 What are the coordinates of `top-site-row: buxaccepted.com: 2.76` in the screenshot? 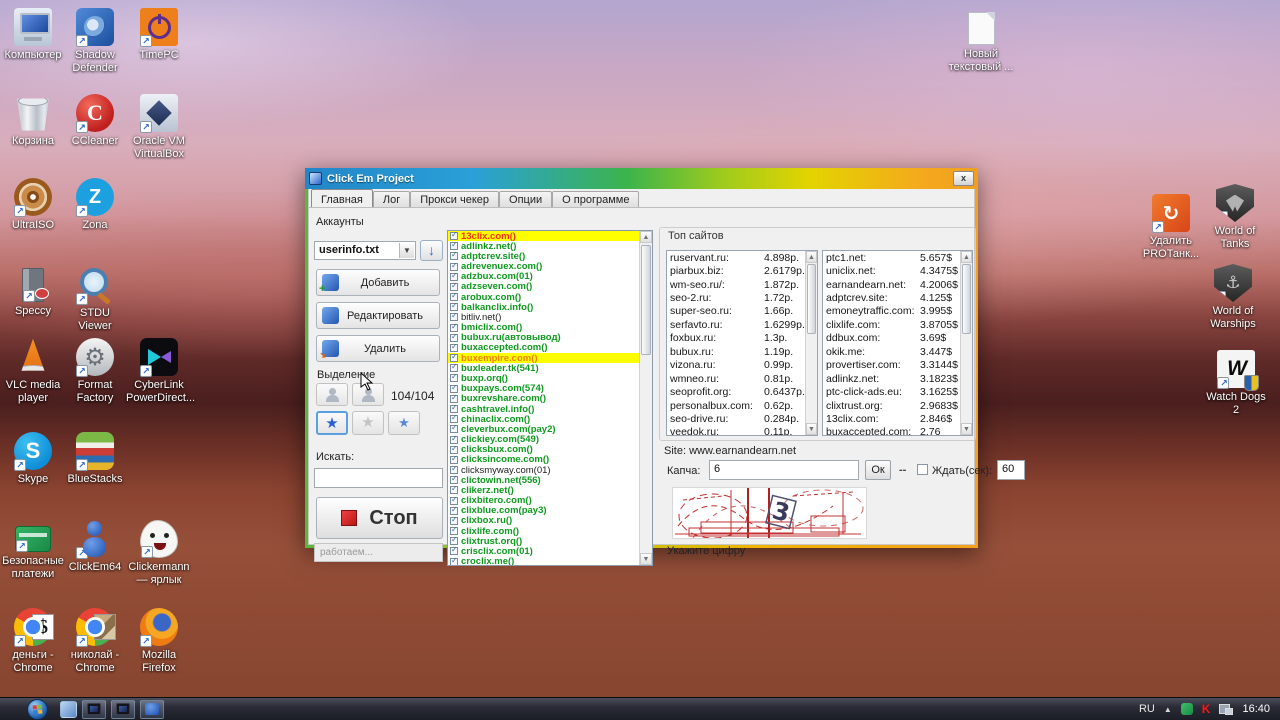 It's located at (891, 430).